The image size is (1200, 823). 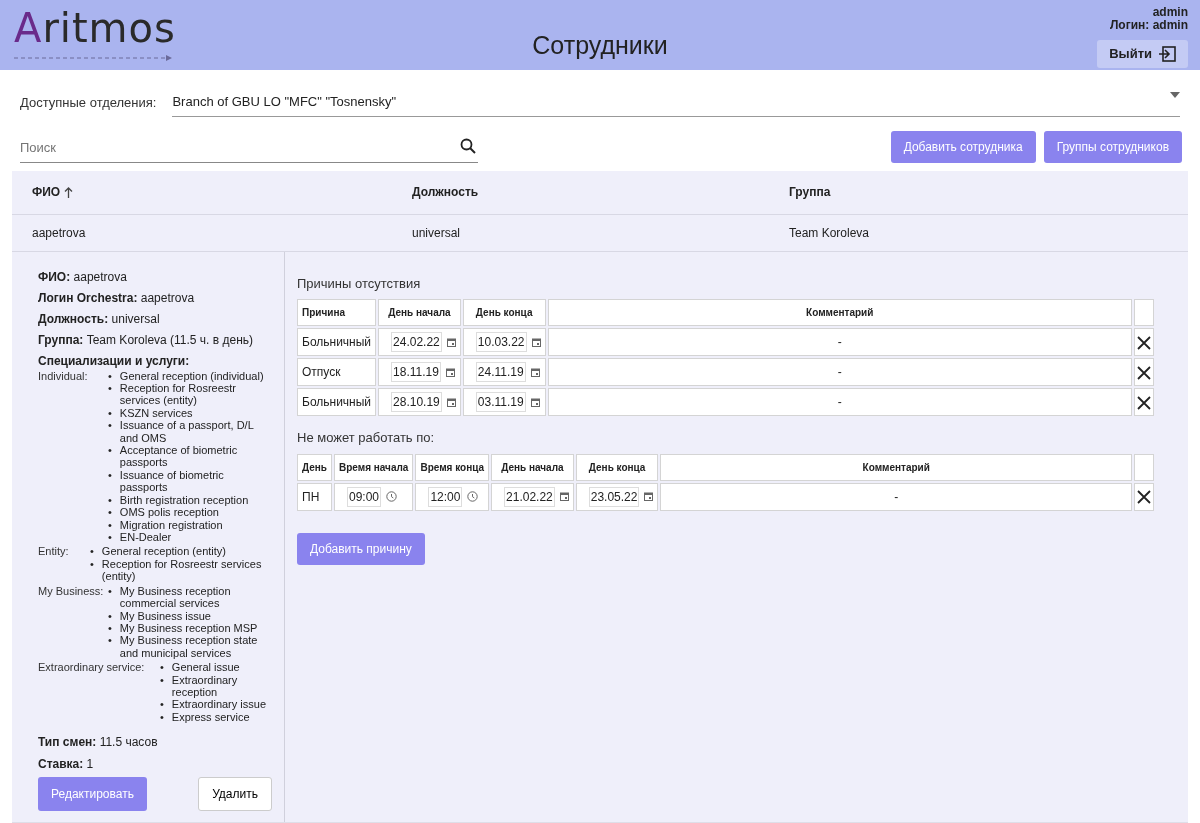 What do you see at coordinates (416, 372) in the screenshot?
I see `date-field: 18.11.19` at bounding box center [416, 372].